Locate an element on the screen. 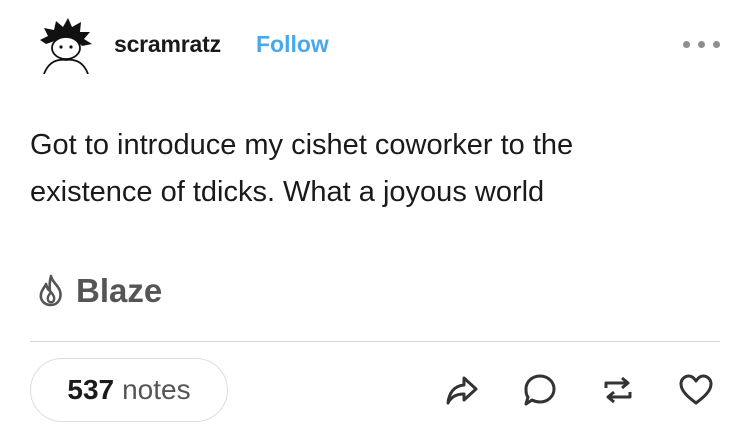  post-text-line: existence of tdicks. What a joyous world is located at coordinates (287, 192).